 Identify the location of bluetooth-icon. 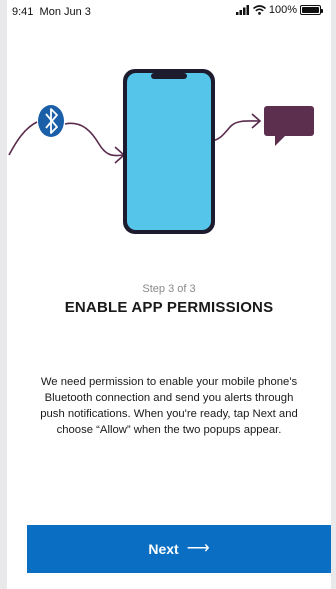
(51, 121).